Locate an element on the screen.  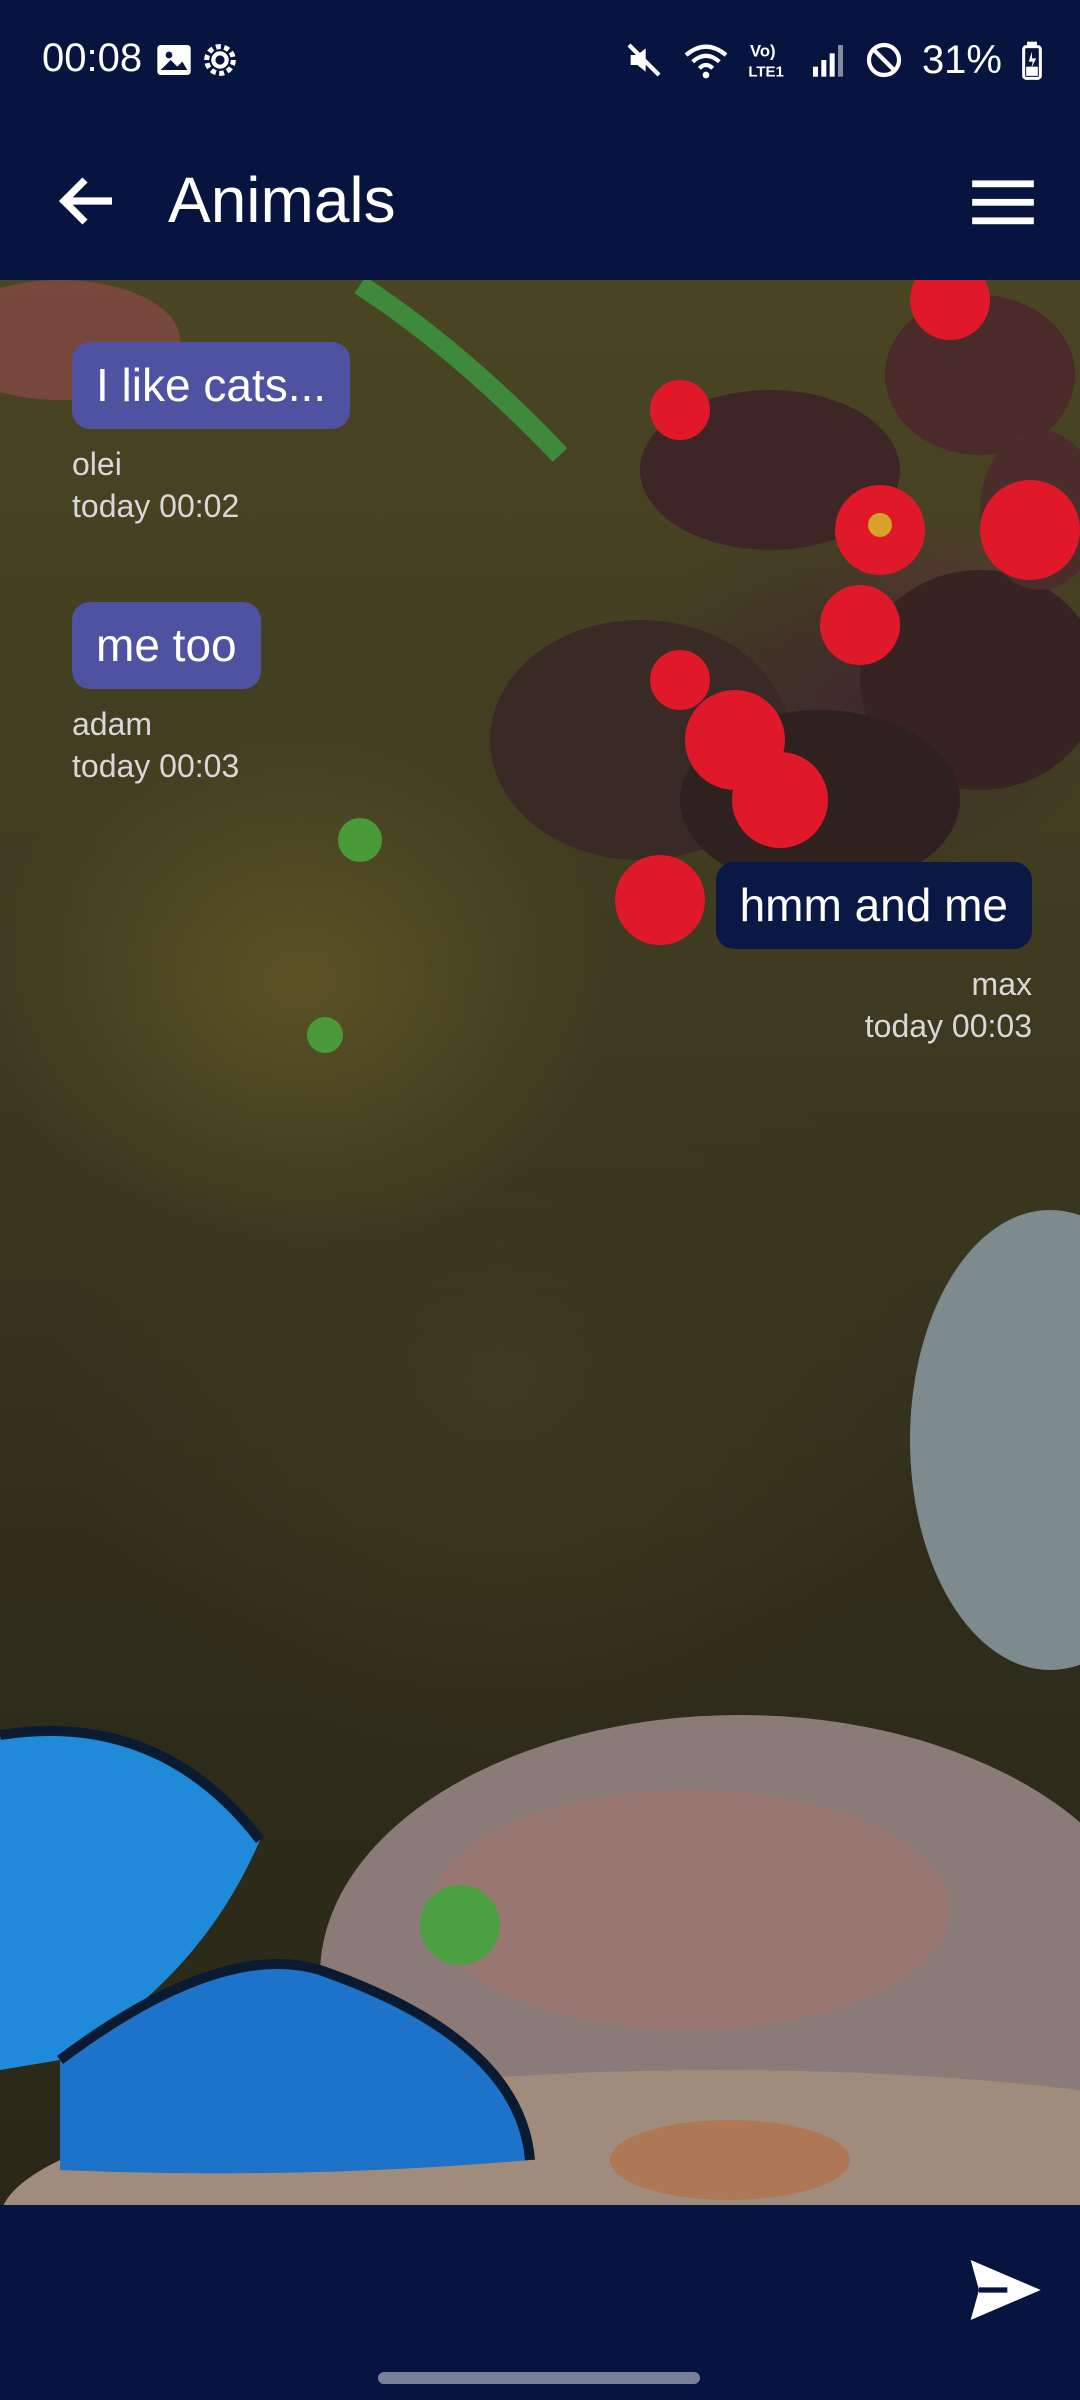
message-bubble: me too is located at coordinates (166, 645).